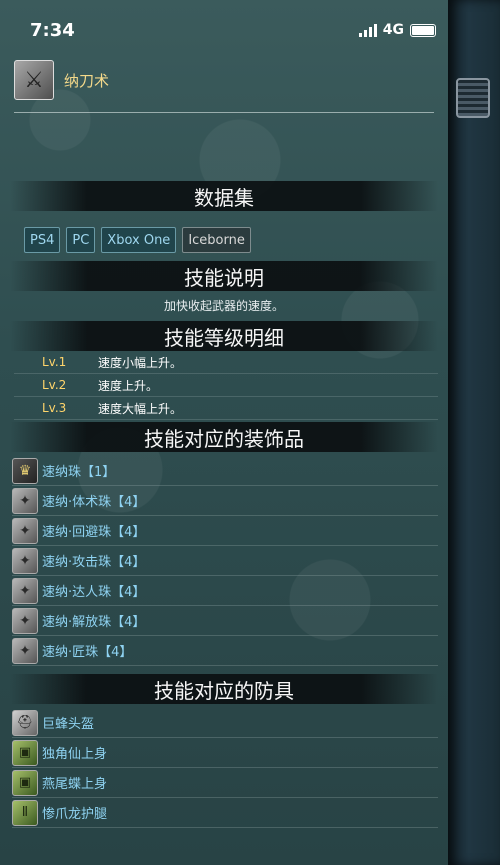 The height and width of the screenshot is (865, 500). What do you see at coordinates (140, 362) in the screenshot?
I see `level-text: 速度小幅上升。` at bounding box center [140, 362].